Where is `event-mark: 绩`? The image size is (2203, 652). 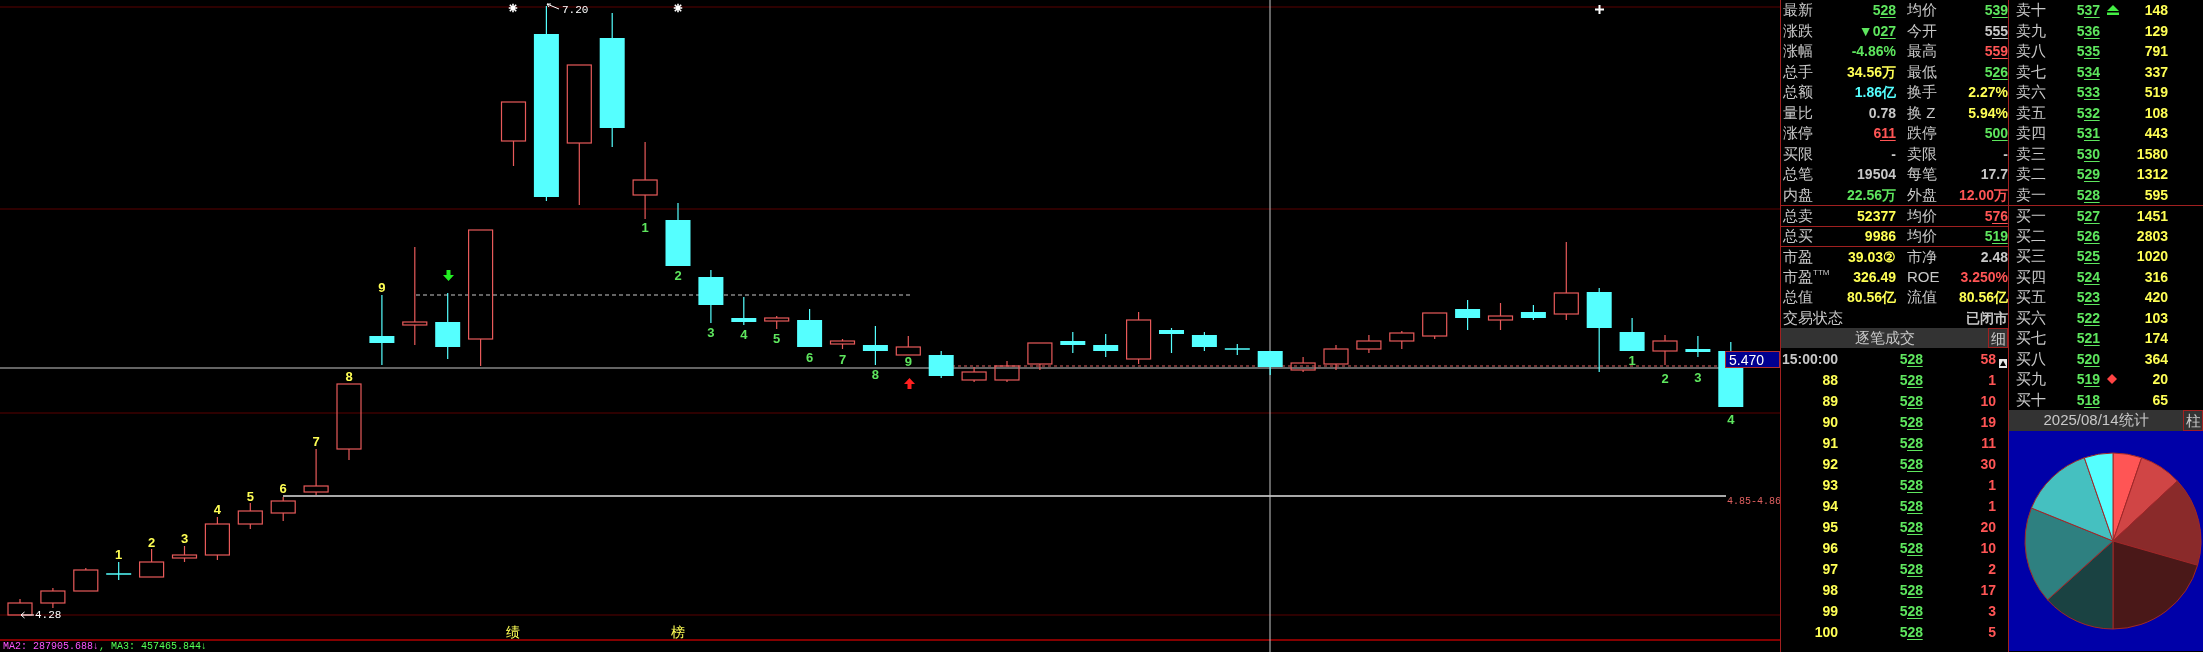 event-mark: 绩 is located at coordinates (513, 632).